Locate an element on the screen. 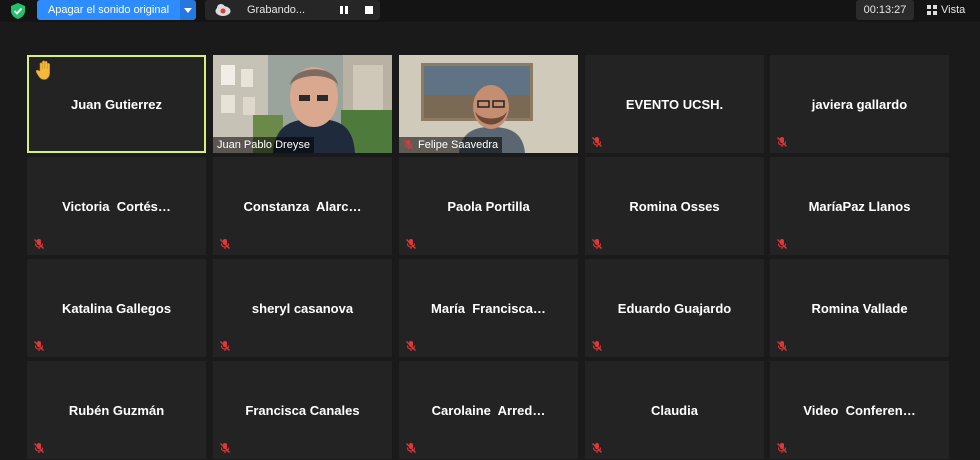  participant-name: Claudia is located at coordinates (674, 410).